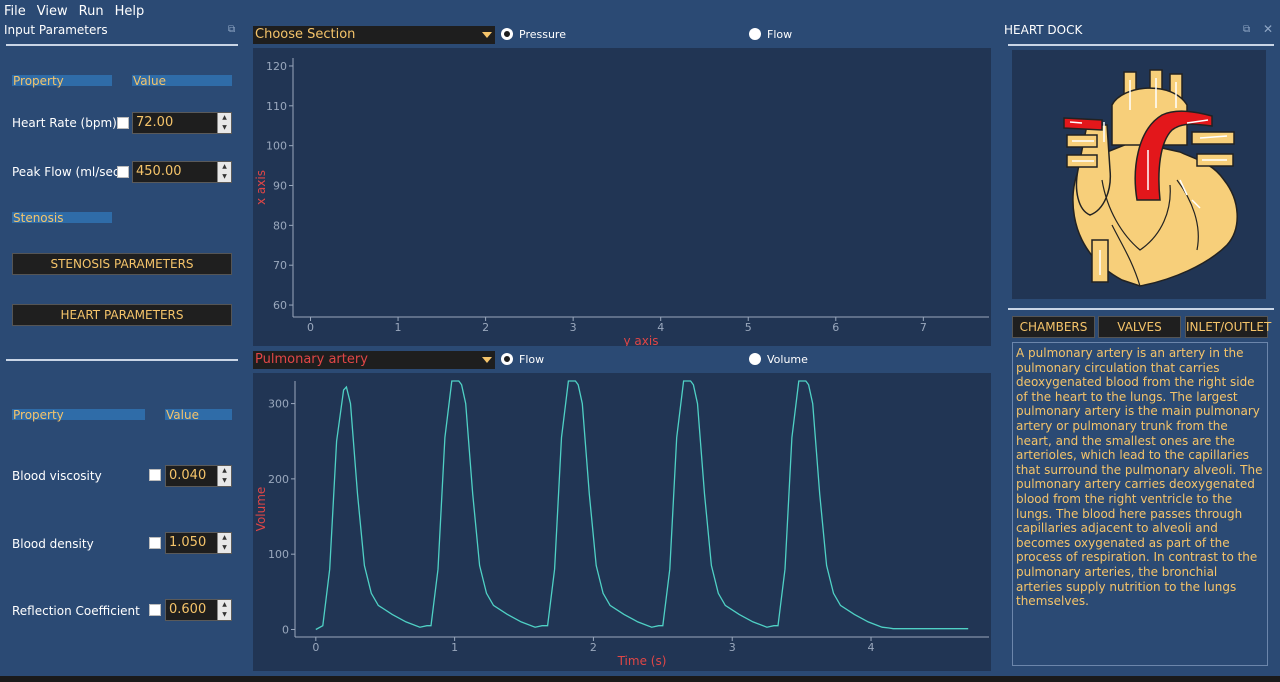 Image resolution: width=1280 pixels, height=682 pixels. Describe the element at coordinates (123, 172) in the screenshot. I see `peak-flow-checkbox` at that location.